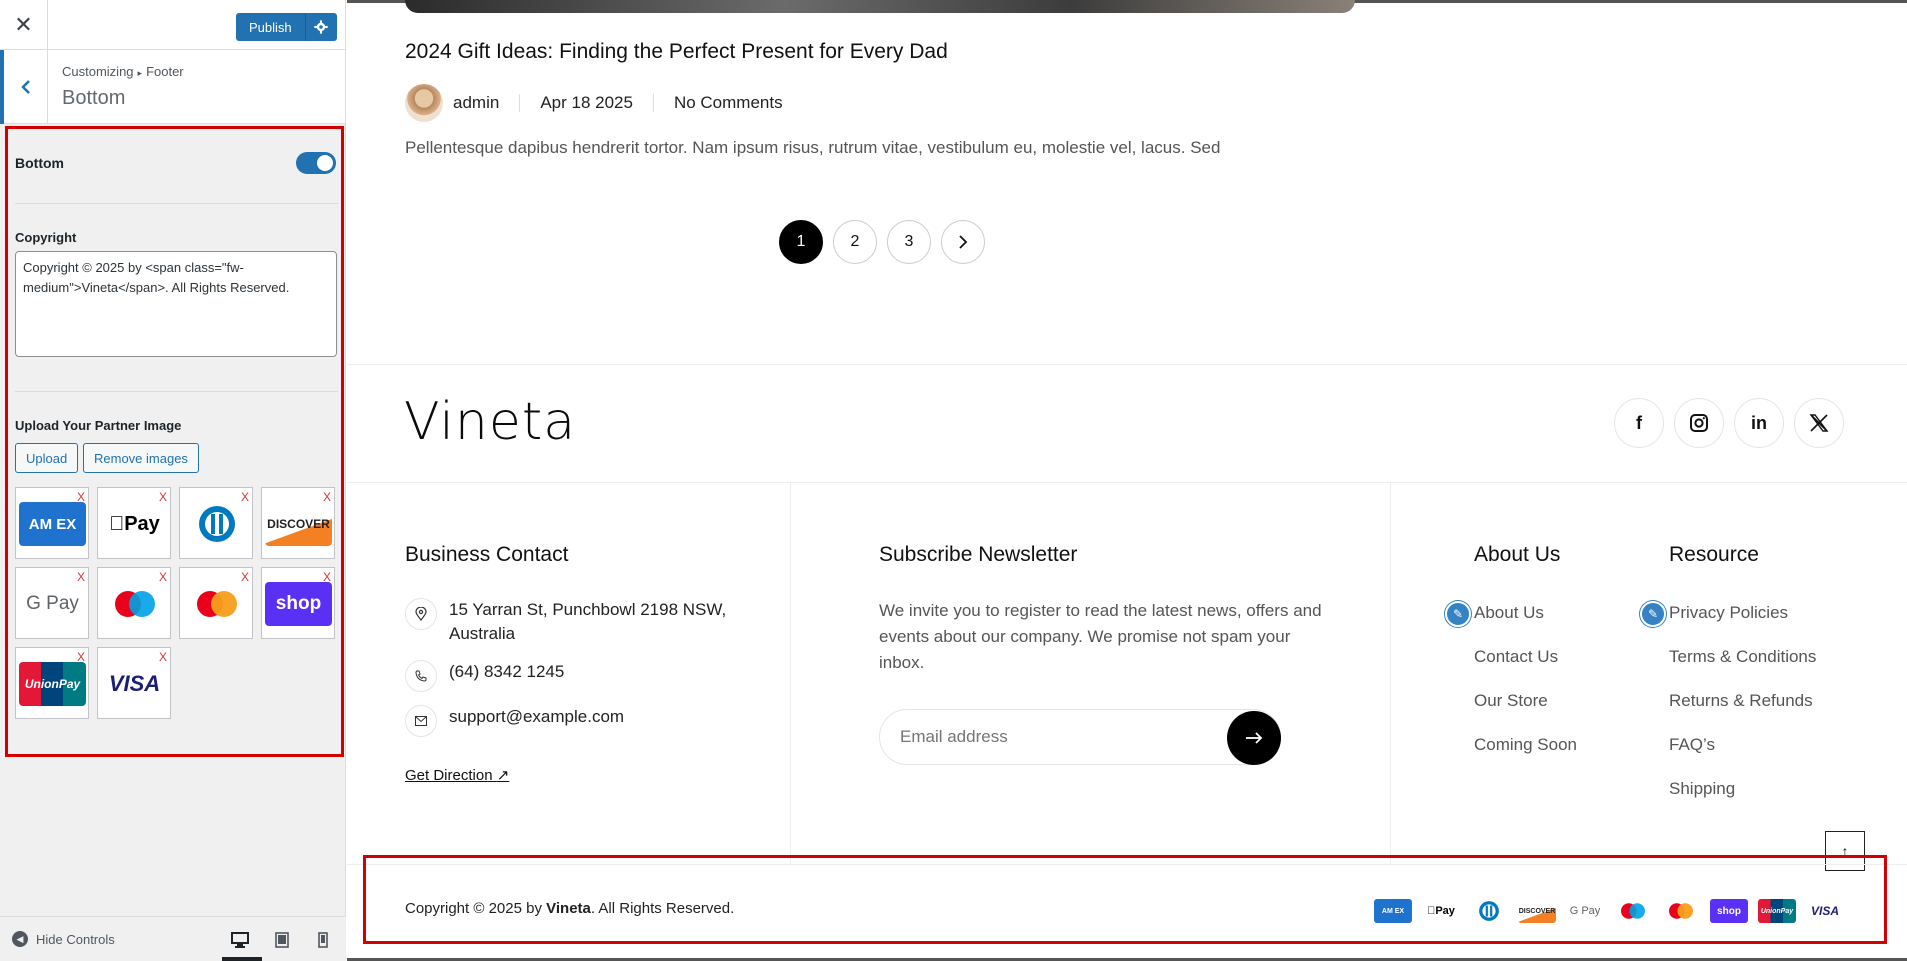 This screenshot has height=961, width=1907. Describe the element at coordinates (880, 6) in the screenshot. I see `post-image` at that location.